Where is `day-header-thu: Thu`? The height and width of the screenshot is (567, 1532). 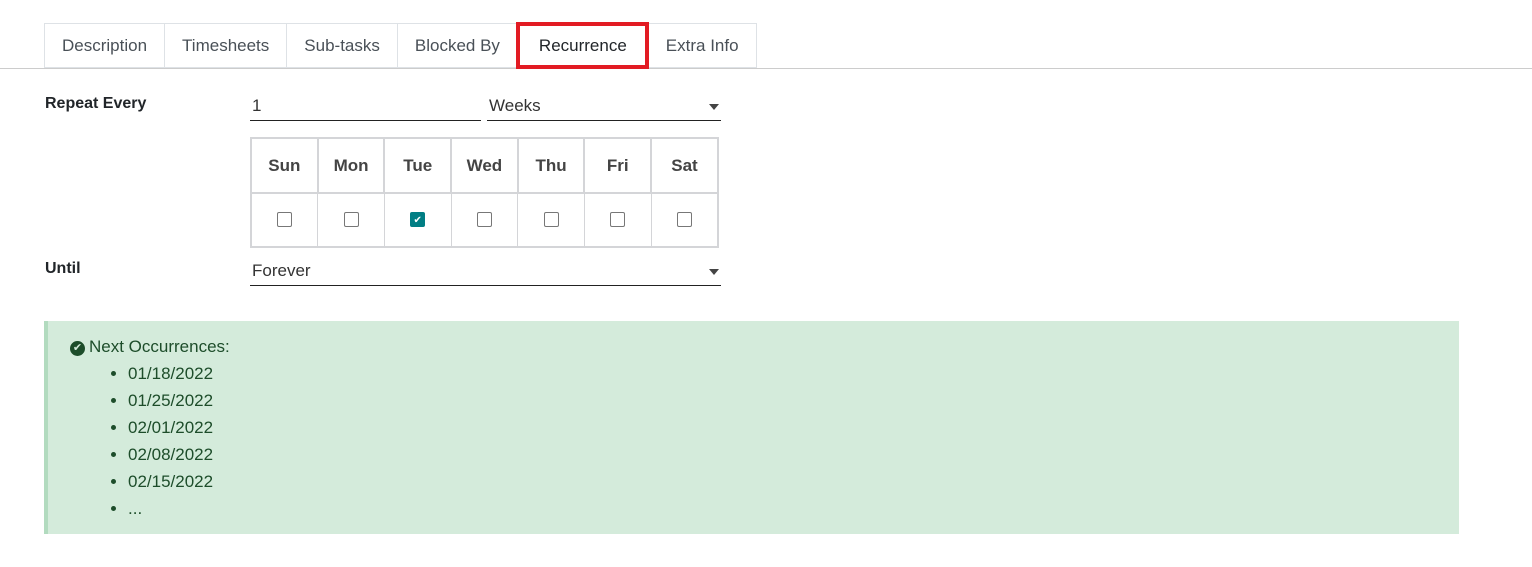
day-header-thu: Thu is located at coordinates (551, 165).